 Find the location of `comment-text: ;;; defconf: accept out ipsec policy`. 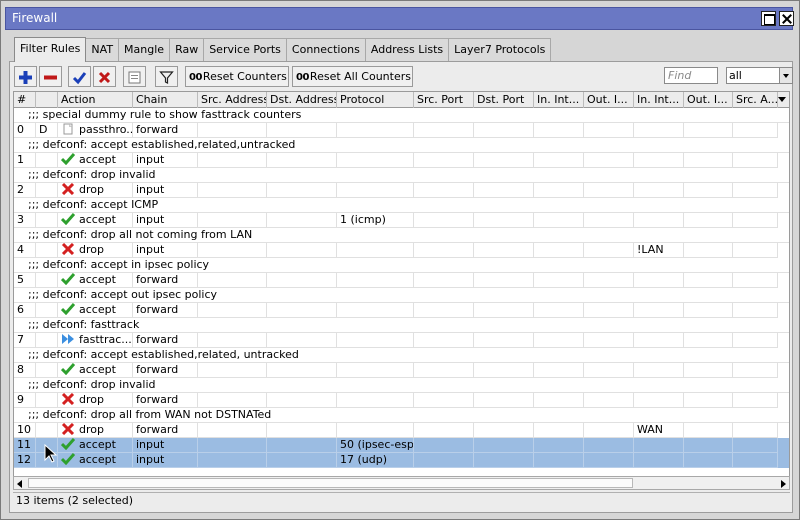

comment-text: ;;; defconf: accept out ipsec policy is located at coordinates (123, 294).